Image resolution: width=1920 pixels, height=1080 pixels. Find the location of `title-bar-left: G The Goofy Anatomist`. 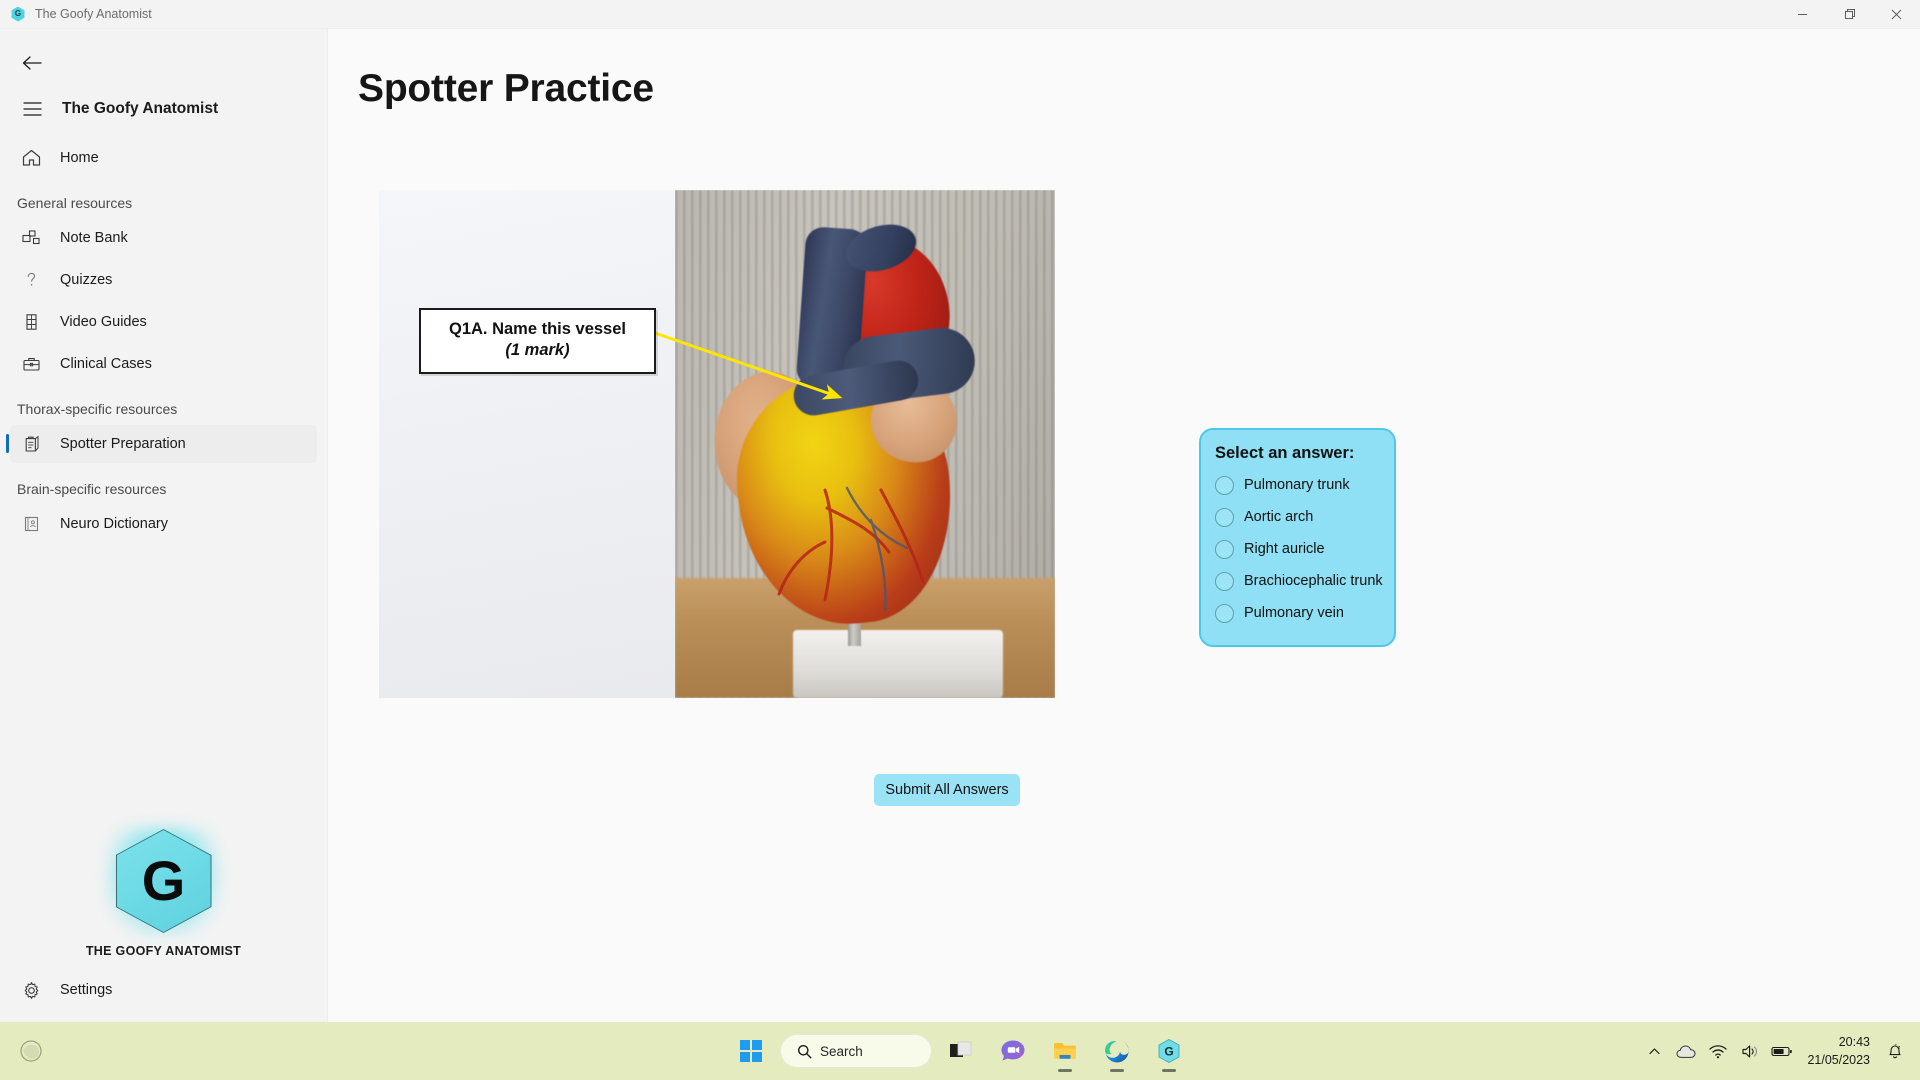

title-bar-left: G The Goofy Anatomist is located at coordinates (76, 14).